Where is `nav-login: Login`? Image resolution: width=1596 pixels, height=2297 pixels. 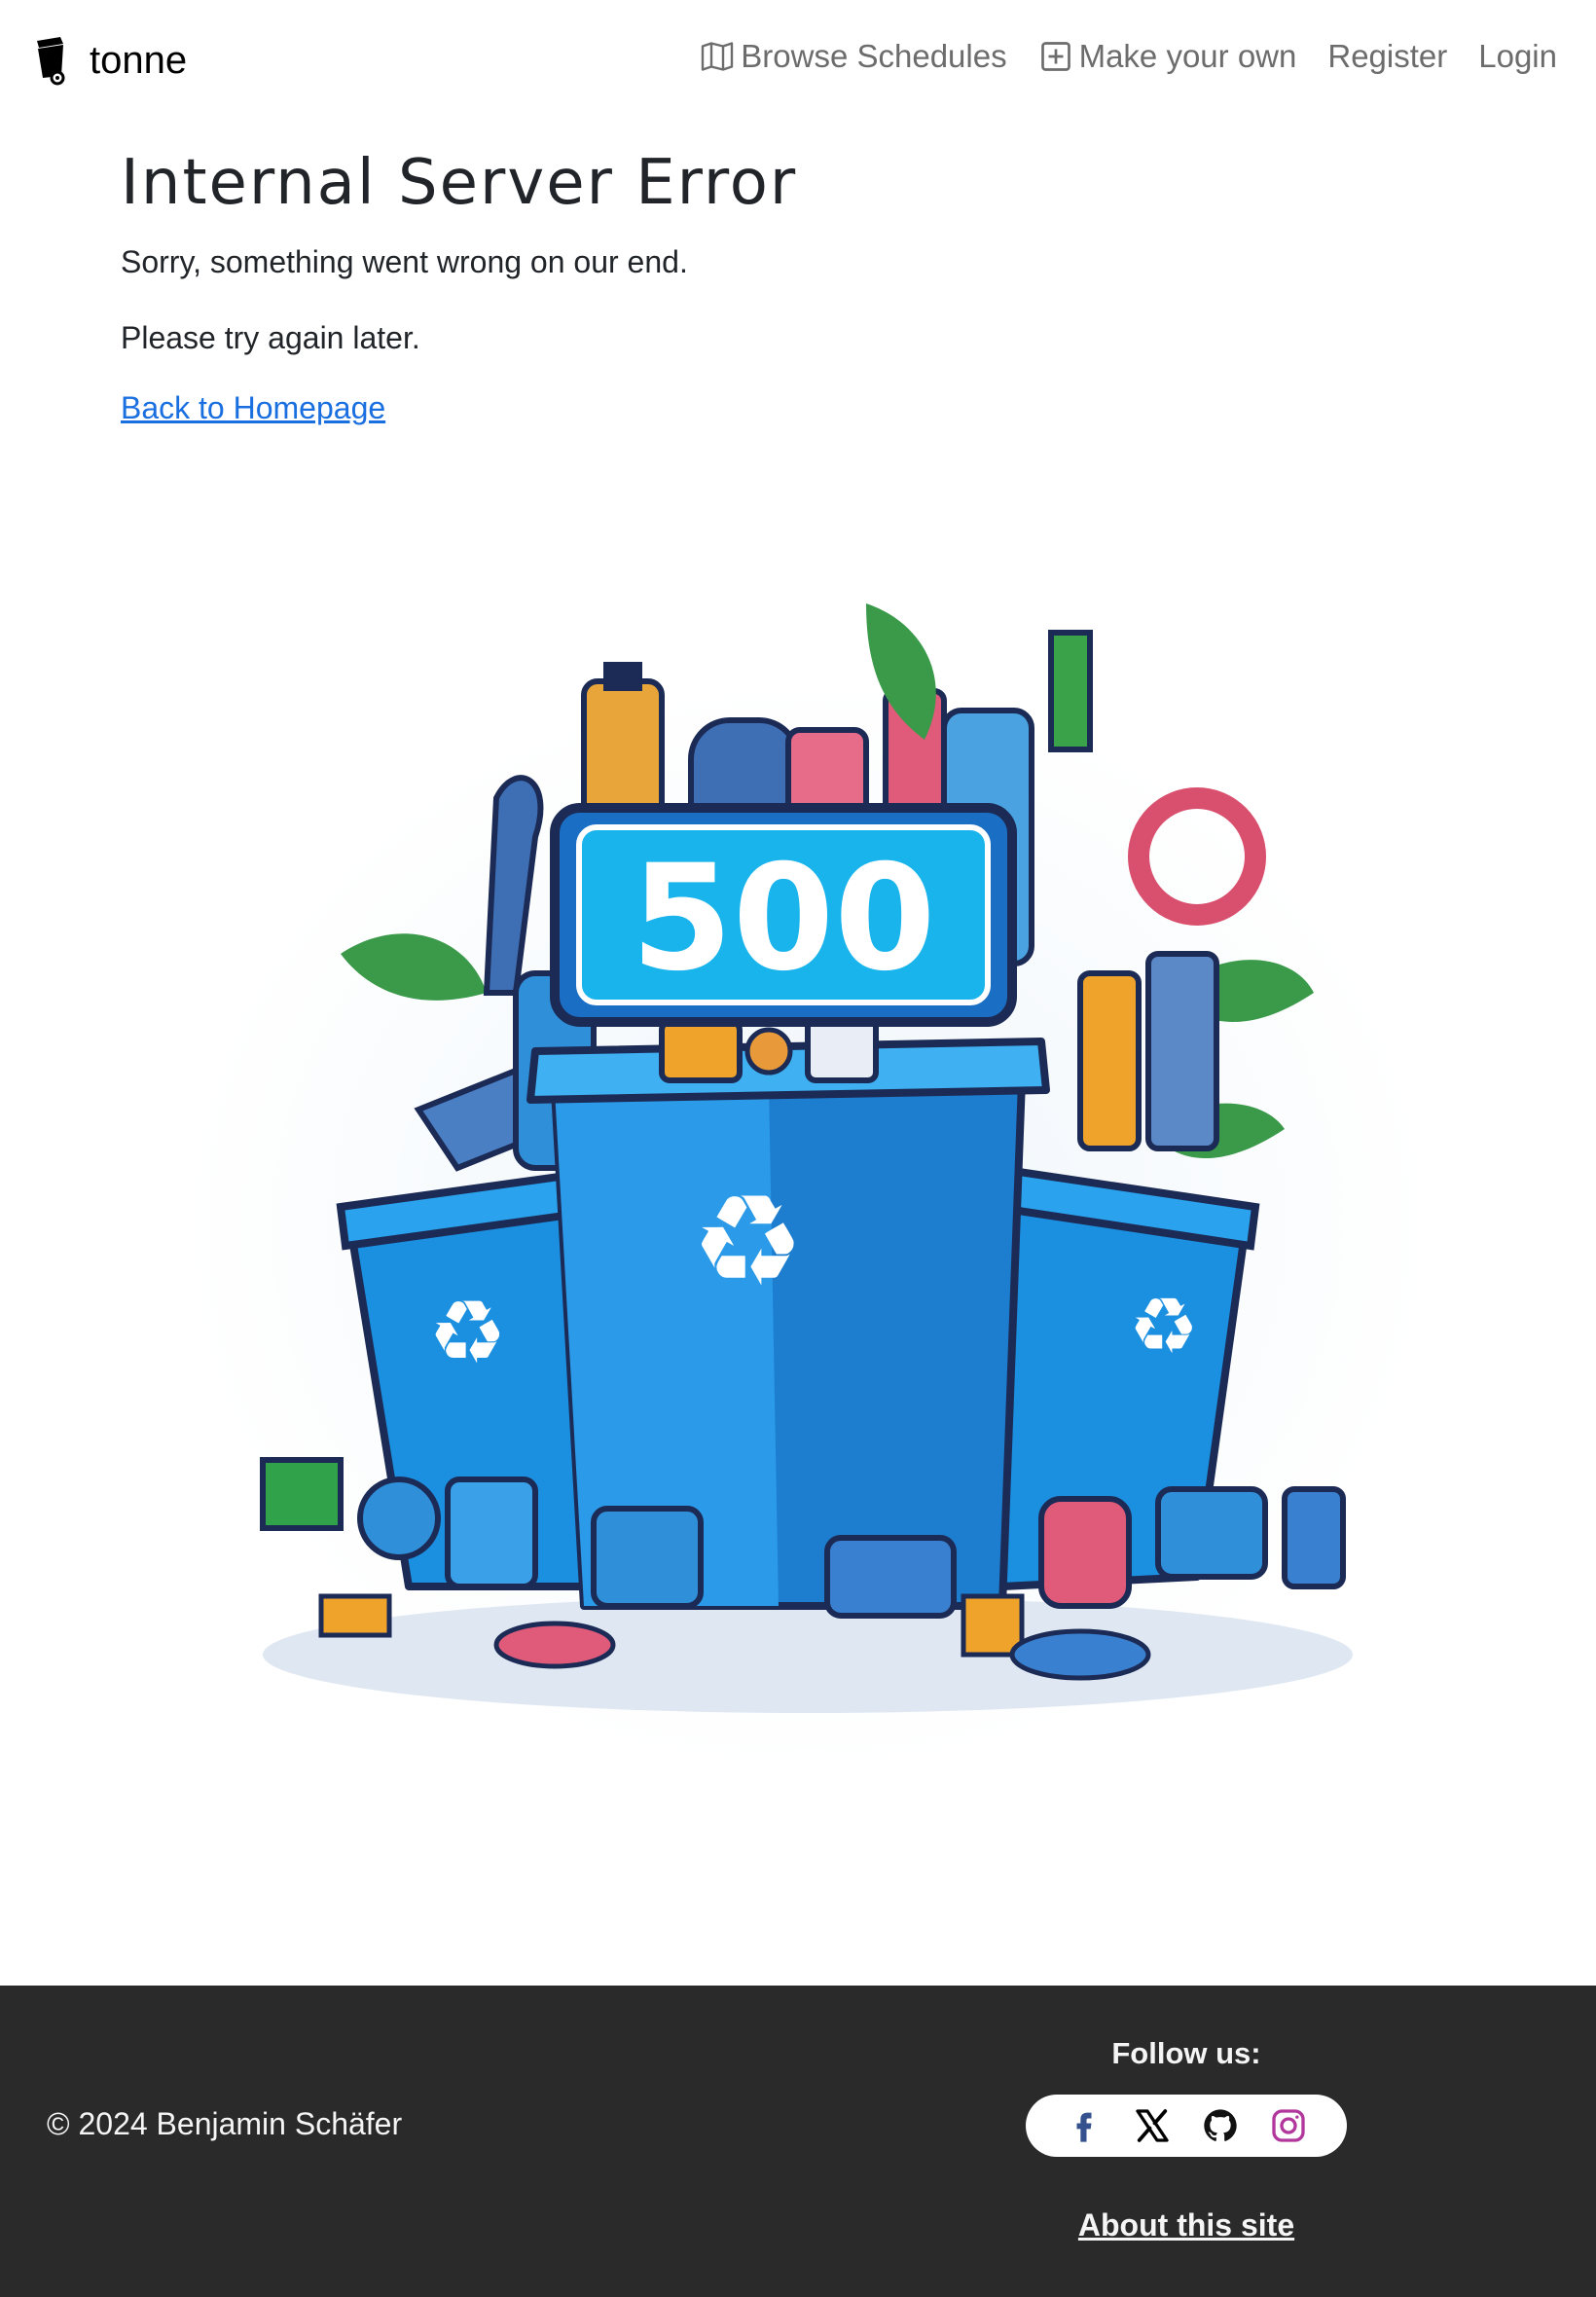 nav-login: Login is located at coordinates (1517, 56).